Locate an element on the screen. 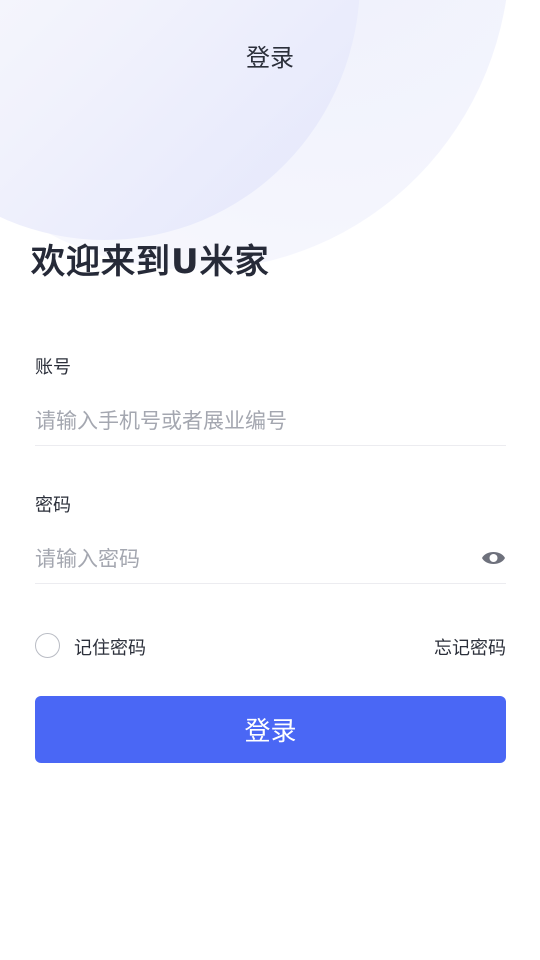 The width and height of the screenshot is (540, 960). remember-checkbox is located at coordinates (47, 645).